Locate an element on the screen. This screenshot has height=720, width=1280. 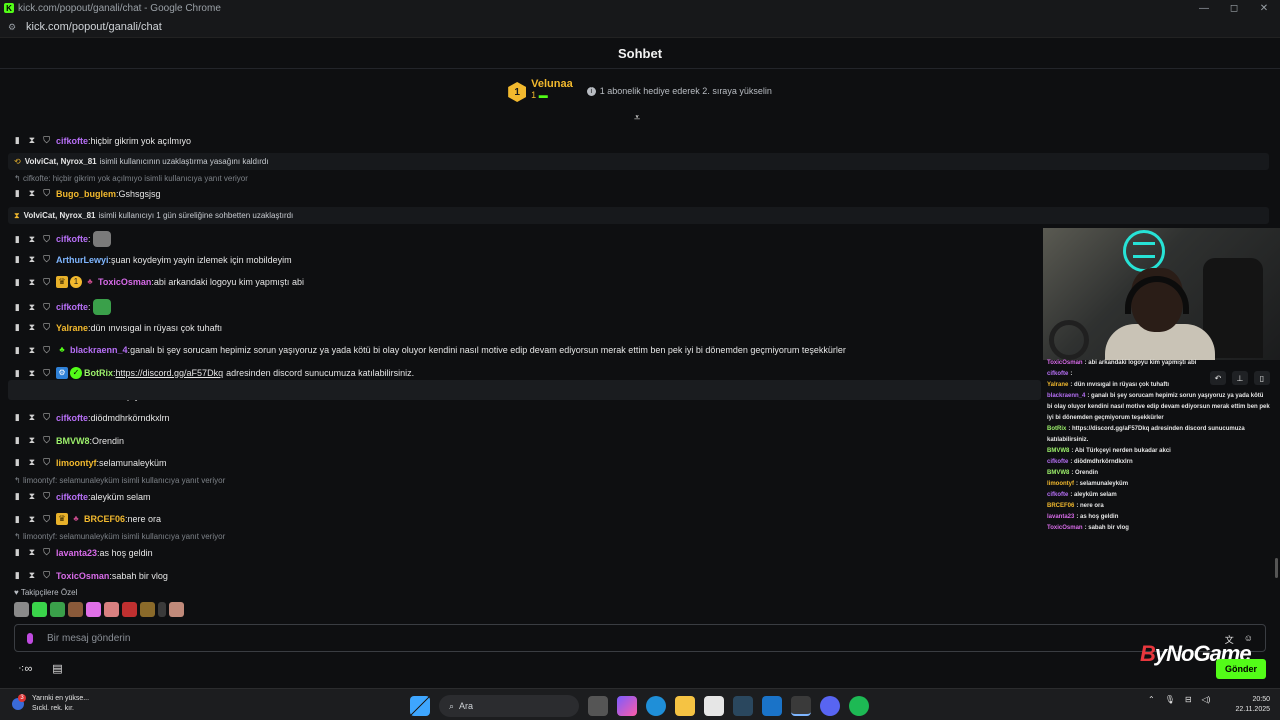
top-gifter-user: Velunaa 1 ▬ is located at coordinates (552, 89).